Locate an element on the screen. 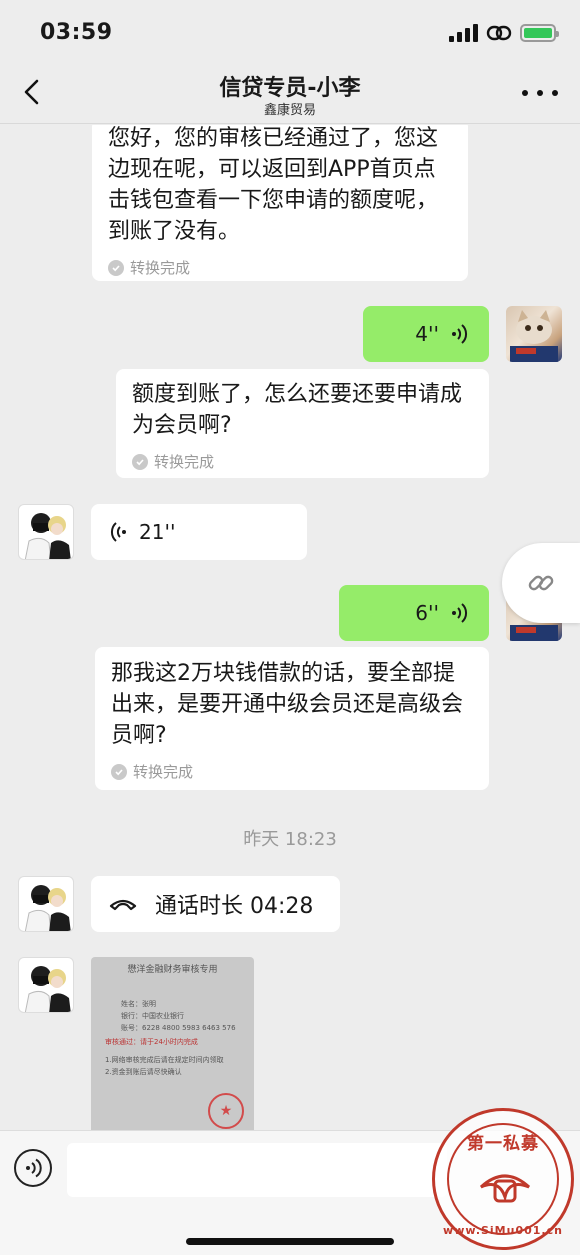 Image resolution: width=580 pixels, height=1255 pixels. transcription-bubble: 那我这2万块钱借款的话，要全部提出来，是要开通中级会员还是高级会员啊? 转换完成 is located at coordinates (292, 718).